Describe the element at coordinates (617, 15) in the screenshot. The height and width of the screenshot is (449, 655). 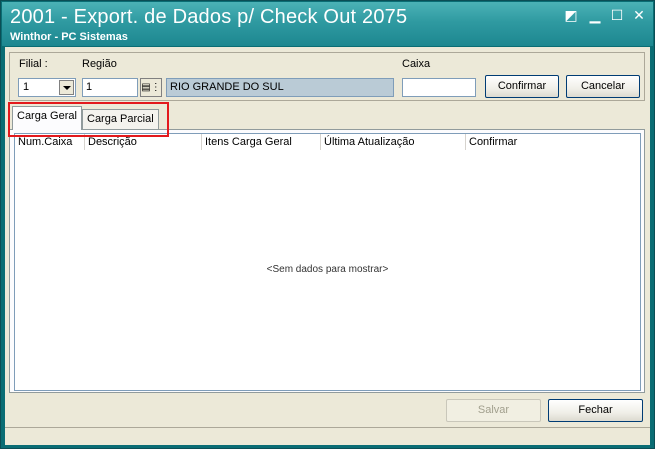
I see `maximize-icon: ☐` at that location.